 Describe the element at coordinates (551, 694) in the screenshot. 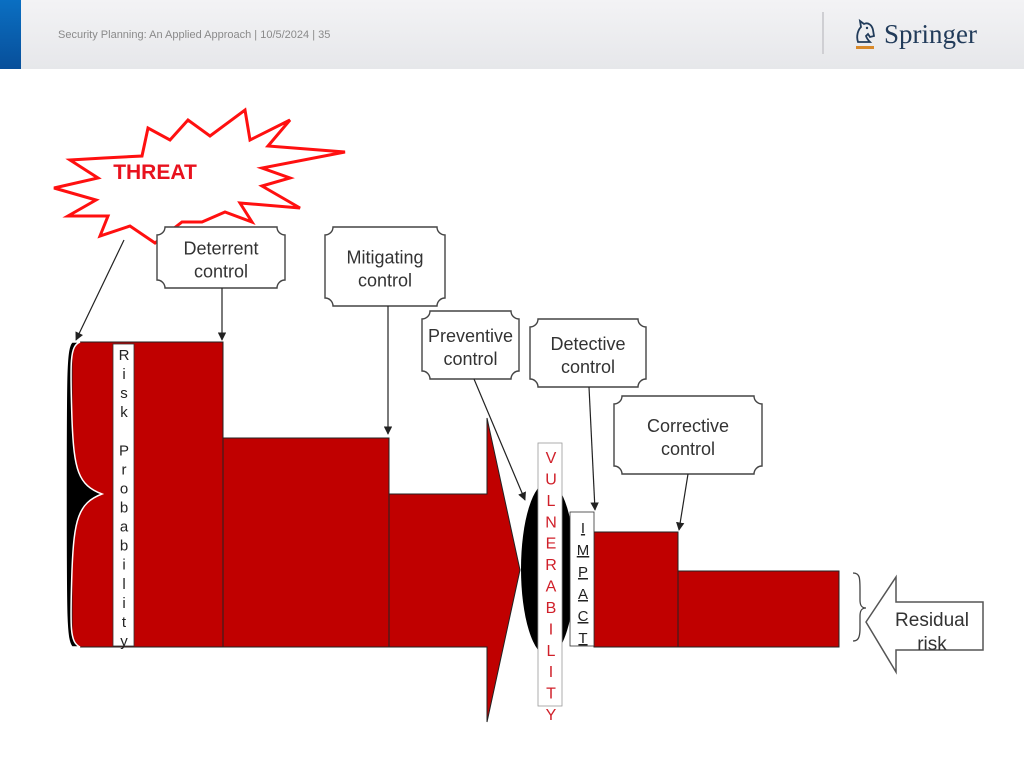

I see `vulnerability-letter: T` at that location.